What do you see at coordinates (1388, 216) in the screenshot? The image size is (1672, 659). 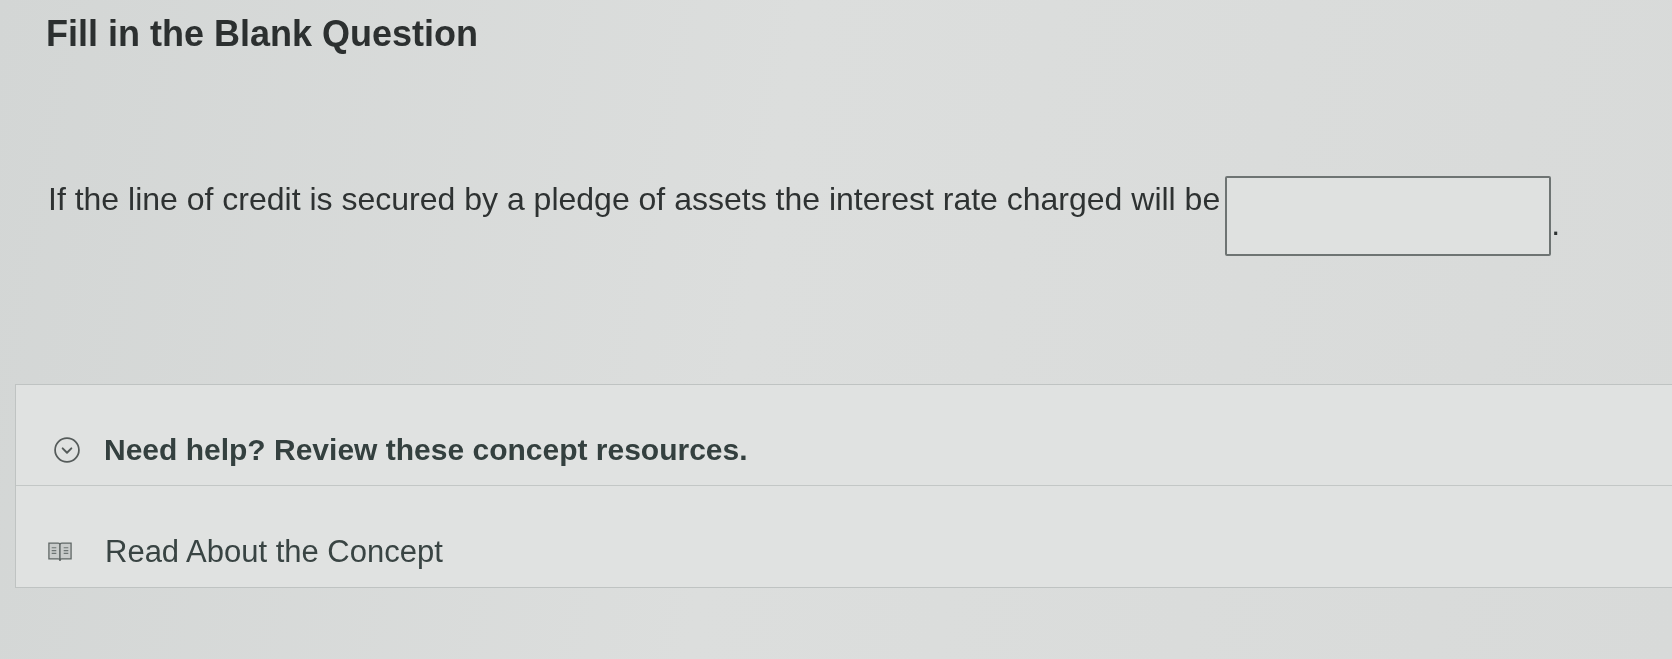 I see `answer-box` at bounding box center [1388, 216].